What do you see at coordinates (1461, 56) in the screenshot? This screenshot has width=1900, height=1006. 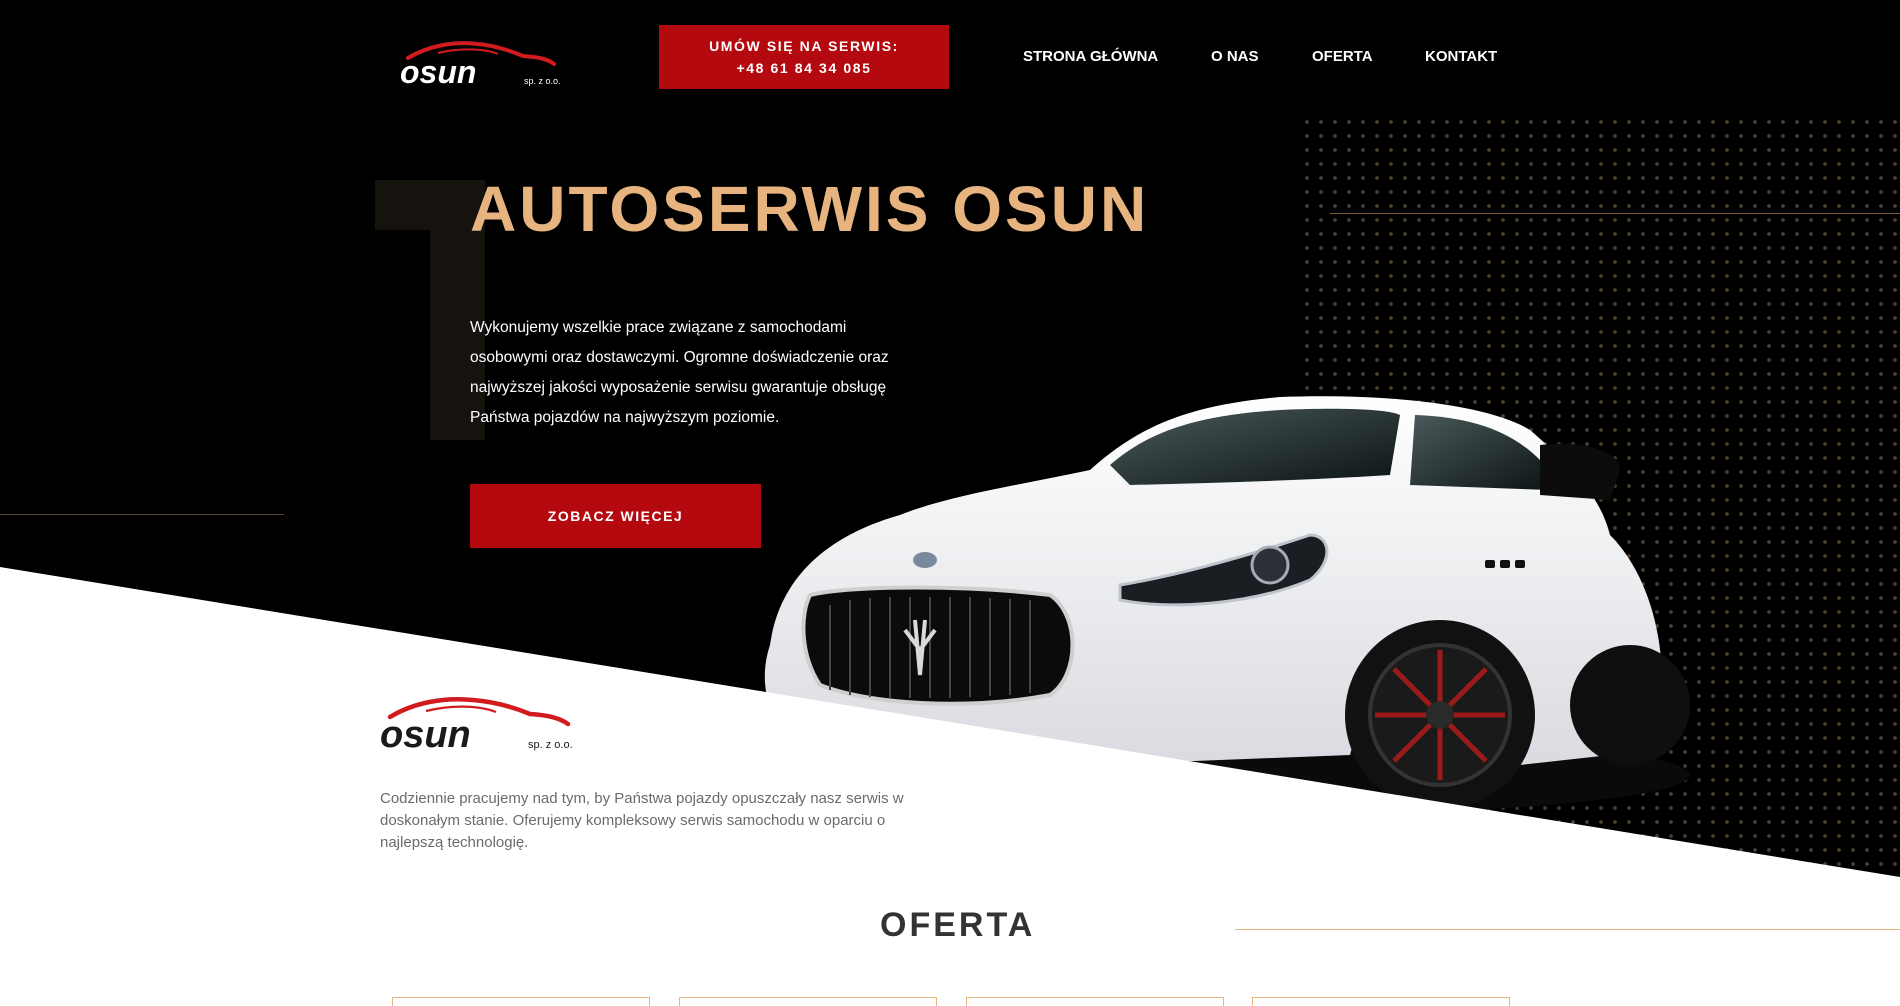 I see `nav-item-contact: KONTAKT` at bounding box center [1461, 56].